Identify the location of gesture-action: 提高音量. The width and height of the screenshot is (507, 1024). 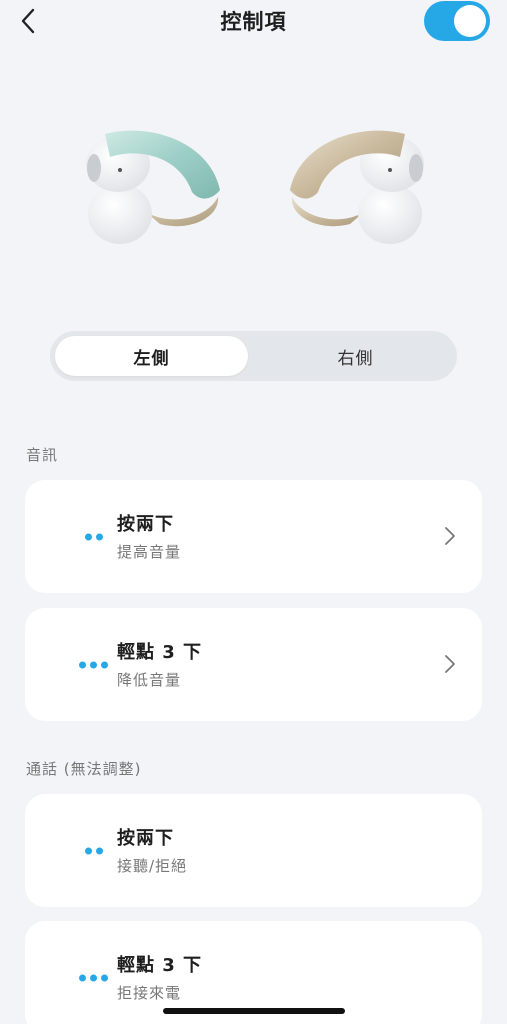
(149, 552).